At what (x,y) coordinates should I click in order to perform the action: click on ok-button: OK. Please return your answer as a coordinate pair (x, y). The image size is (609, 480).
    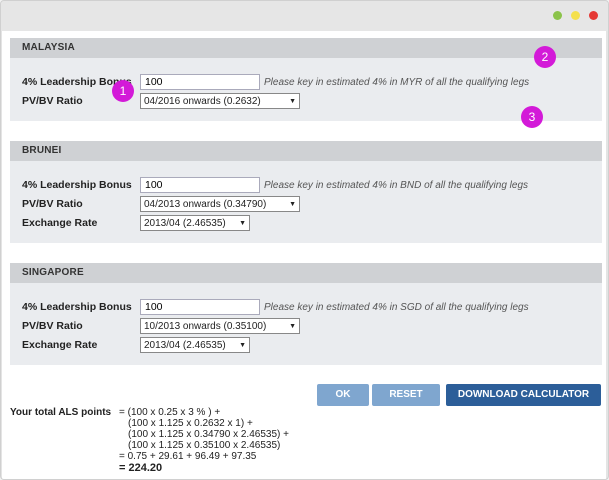
    Looking at the image, I should click on (343, 395).